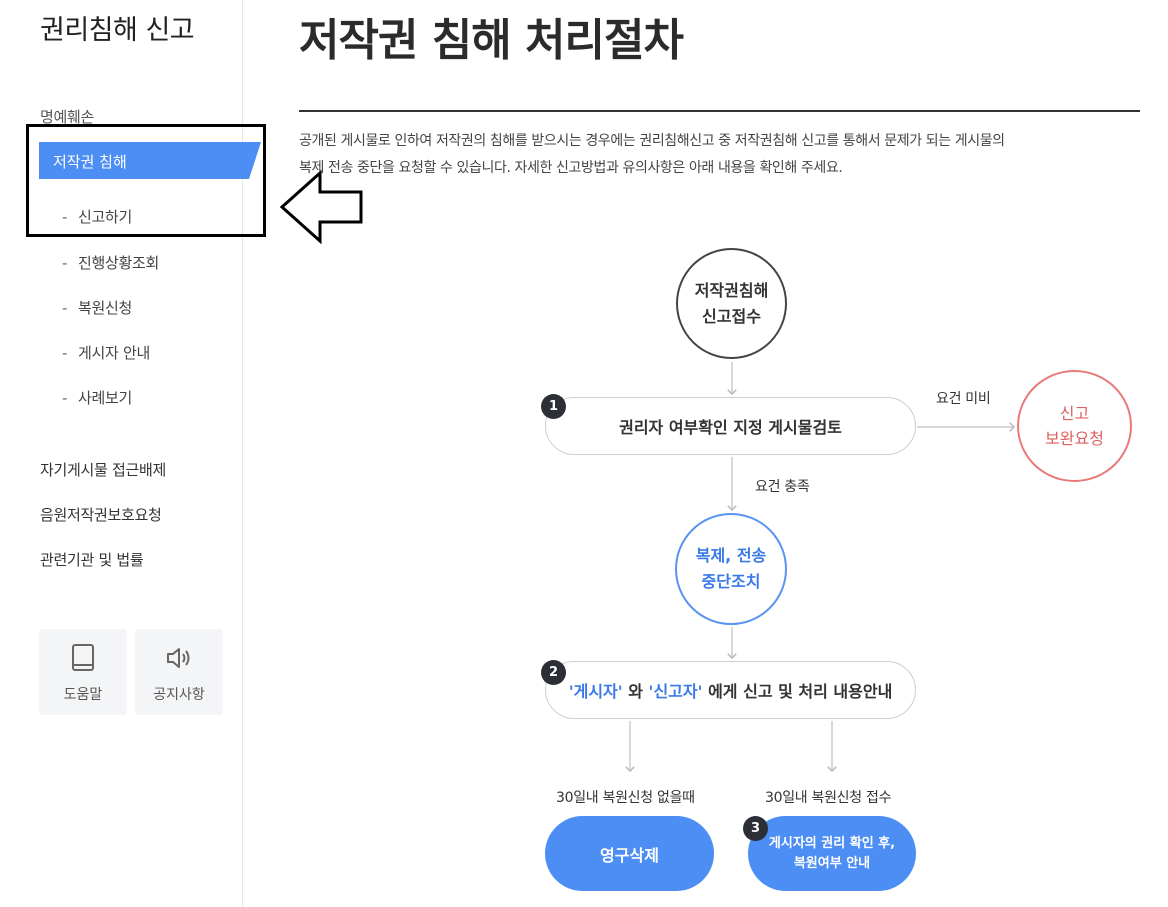  Describe the element at coordinates (625, 798) in the screenshot. I see `flow-label-no-restore: 30일내 복원신청 없을때` at that location.